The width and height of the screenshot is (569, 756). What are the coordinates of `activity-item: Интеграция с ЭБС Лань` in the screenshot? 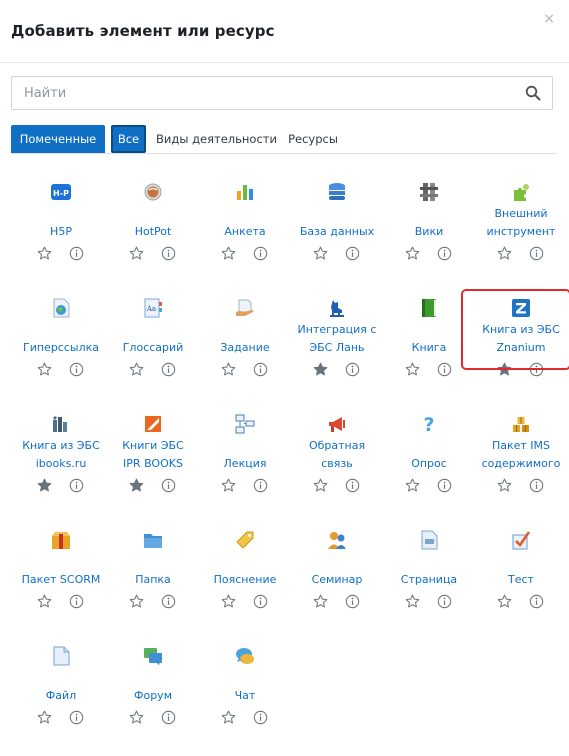 It's located at (337, 353).